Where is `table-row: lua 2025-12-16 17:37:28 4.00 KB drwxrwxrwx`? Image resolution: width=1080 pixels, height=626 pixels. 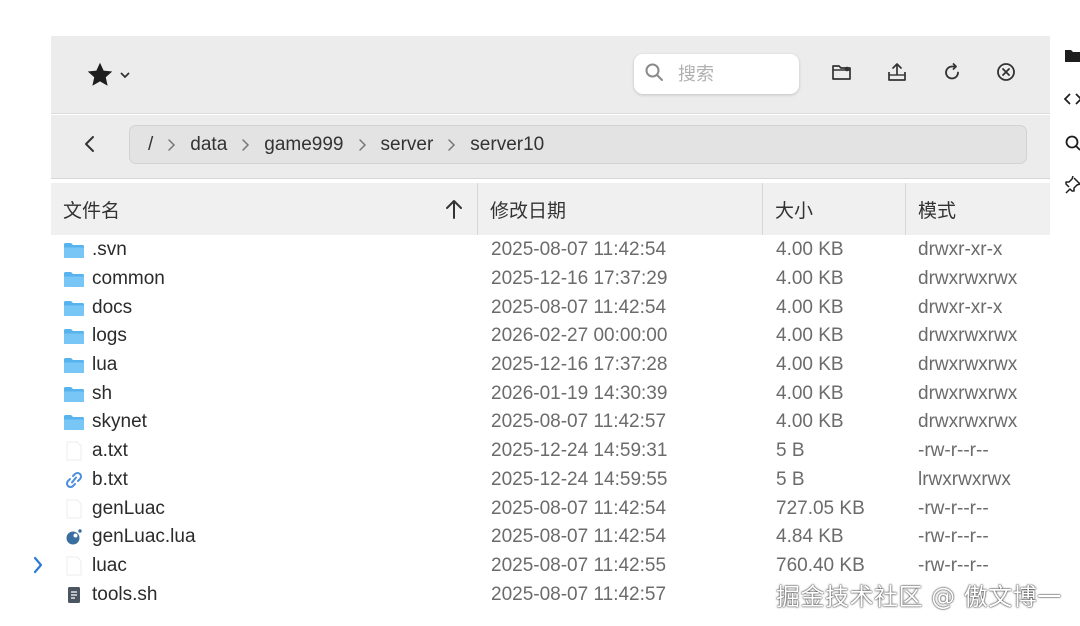
table-row: lua 2025-12-16 17:37:28 4.00 KB drwxrwxrwx is located at coordinates (550, 365).